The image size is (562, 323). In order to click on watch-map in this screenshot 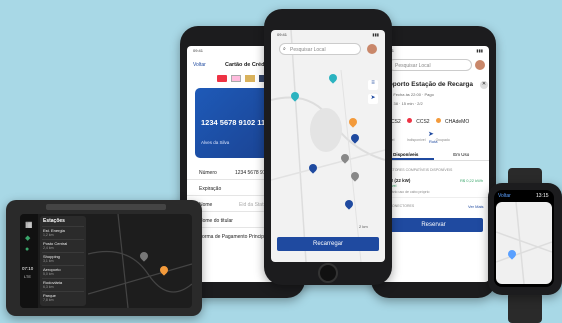, I will do `click(524, 243)`.